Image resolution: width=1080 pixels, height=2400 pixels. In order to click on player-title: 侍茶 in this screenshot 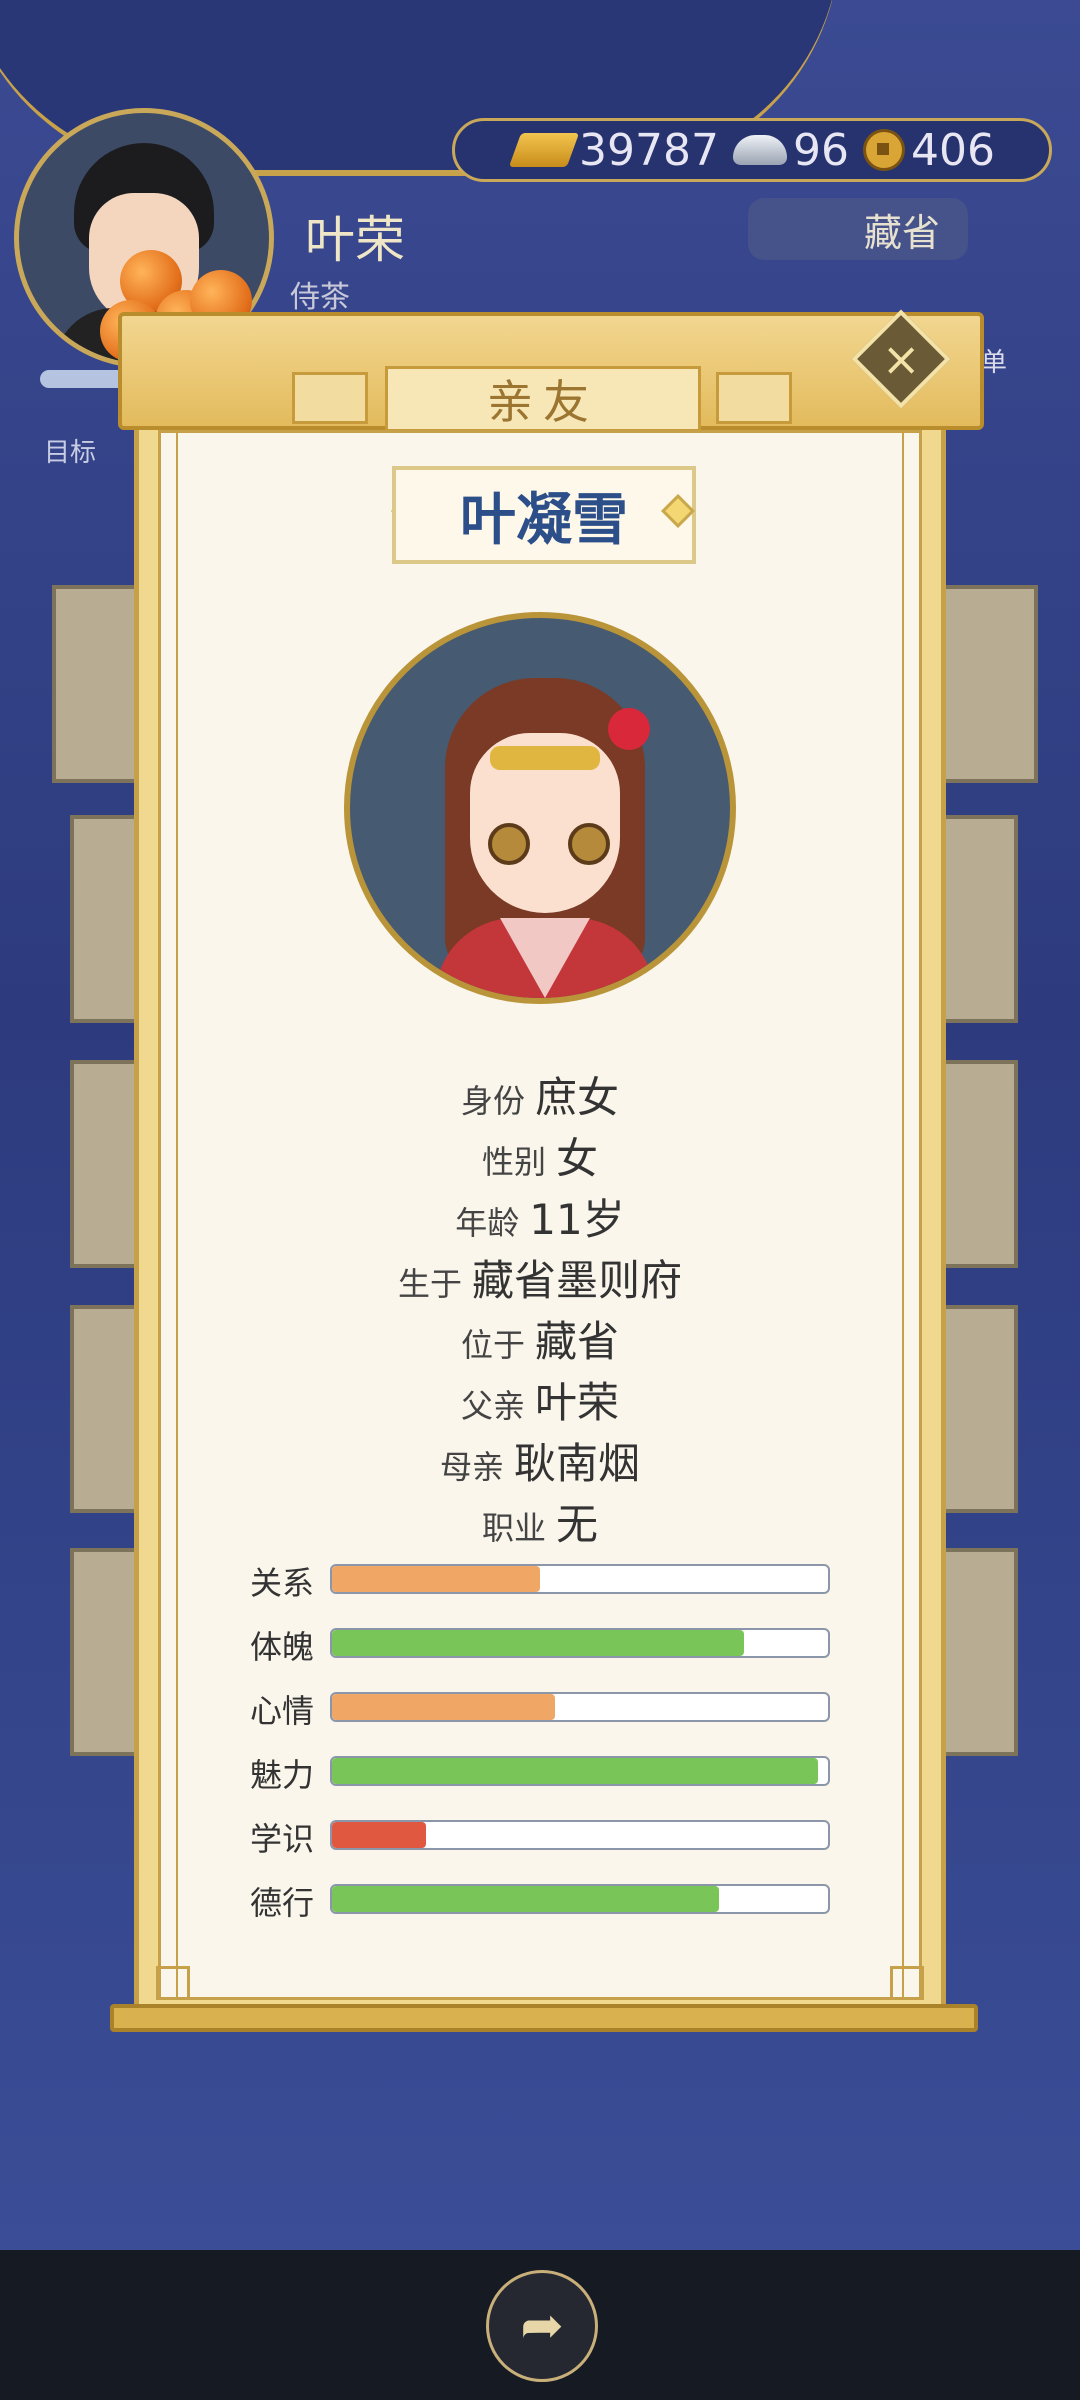, I will do `click(320, 297)`.